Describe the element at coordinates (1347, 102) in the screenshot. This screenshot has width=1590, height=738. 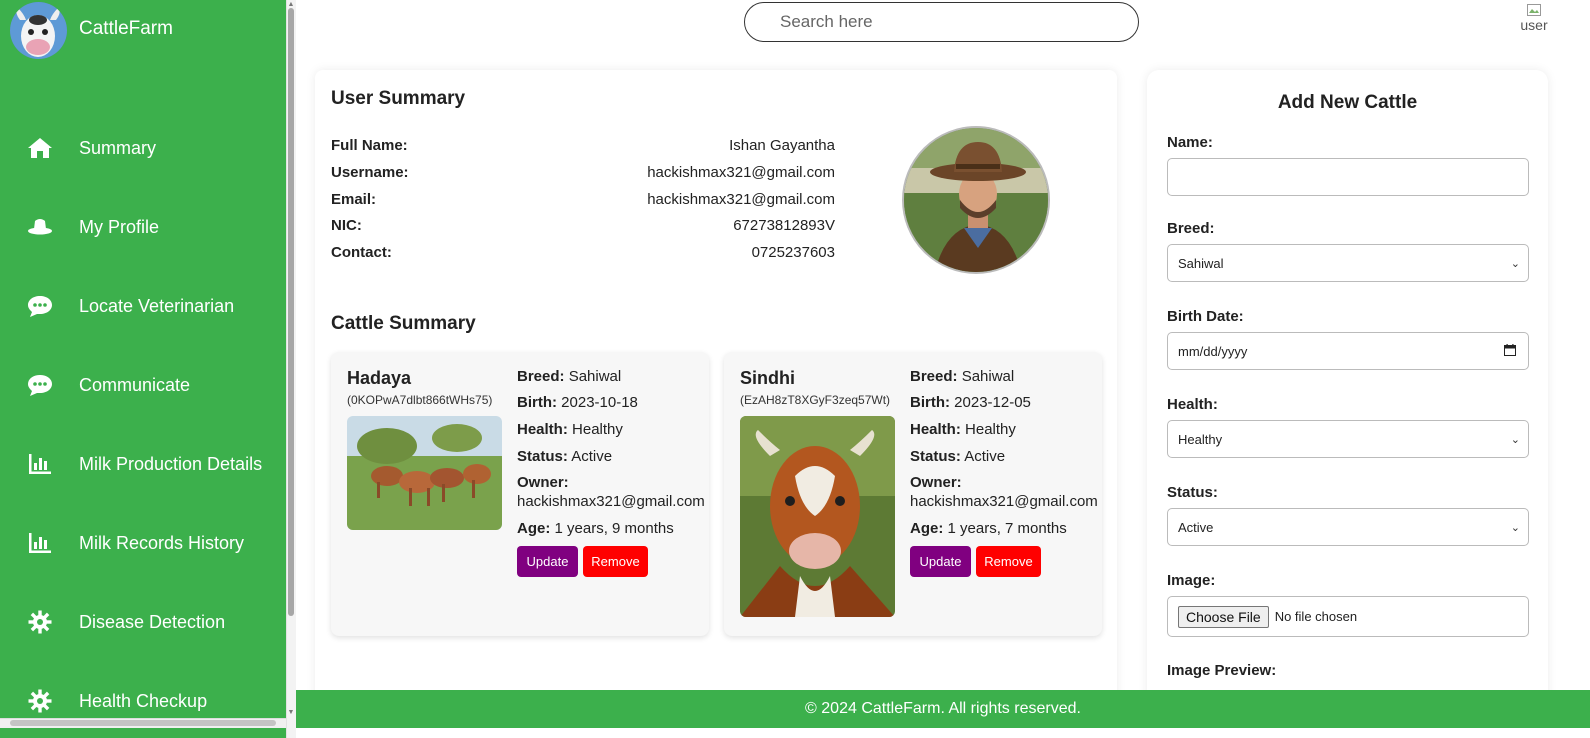
I see `add-cattle-title: Add New Cattle` at that location.